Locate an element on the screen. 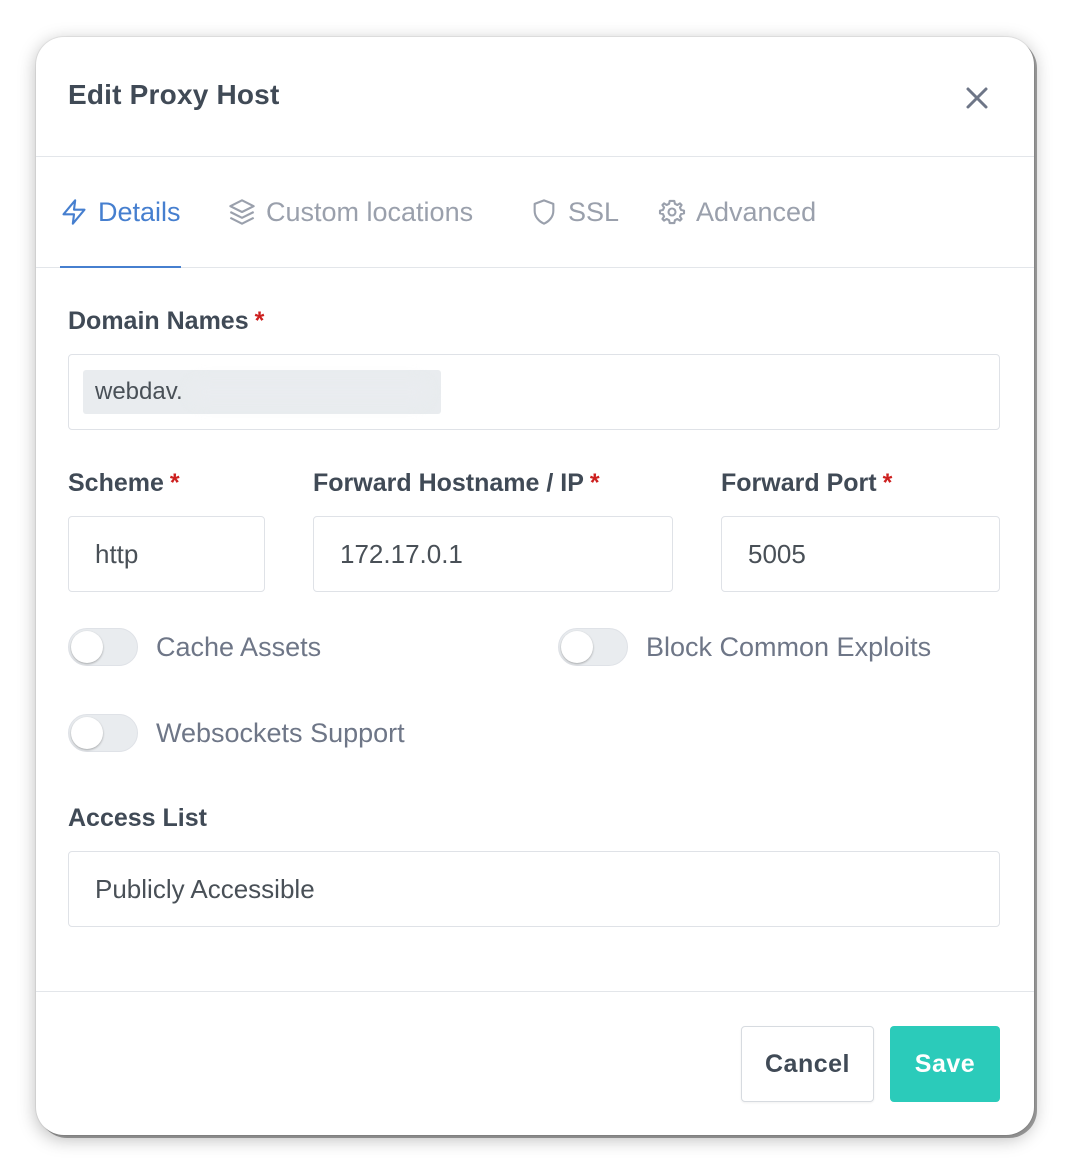 The image size is (1072, 1172). cache-assets-toggle: Cache Assets is located at coordinates (194, 647).